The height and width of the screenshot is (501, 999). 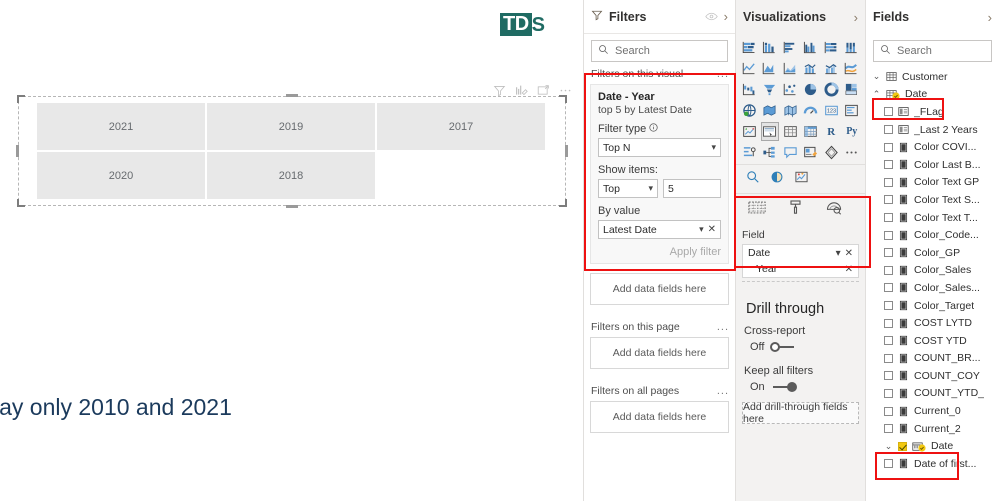 I want to click on cross-report-toggle: Off, so click(x=800, y=345).